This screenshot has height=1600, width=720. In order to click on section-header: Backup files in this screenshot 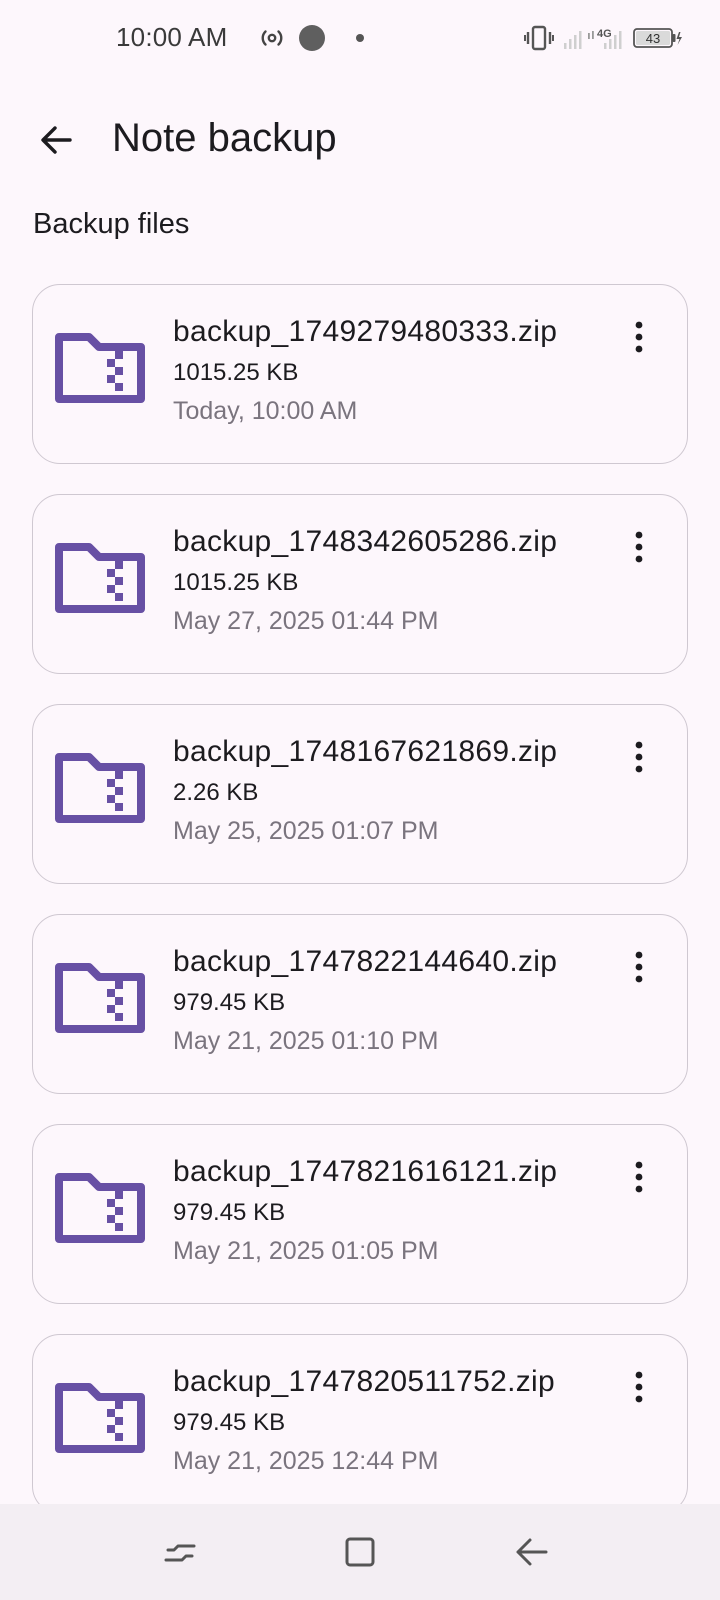, I will do `click(111, 224)`.